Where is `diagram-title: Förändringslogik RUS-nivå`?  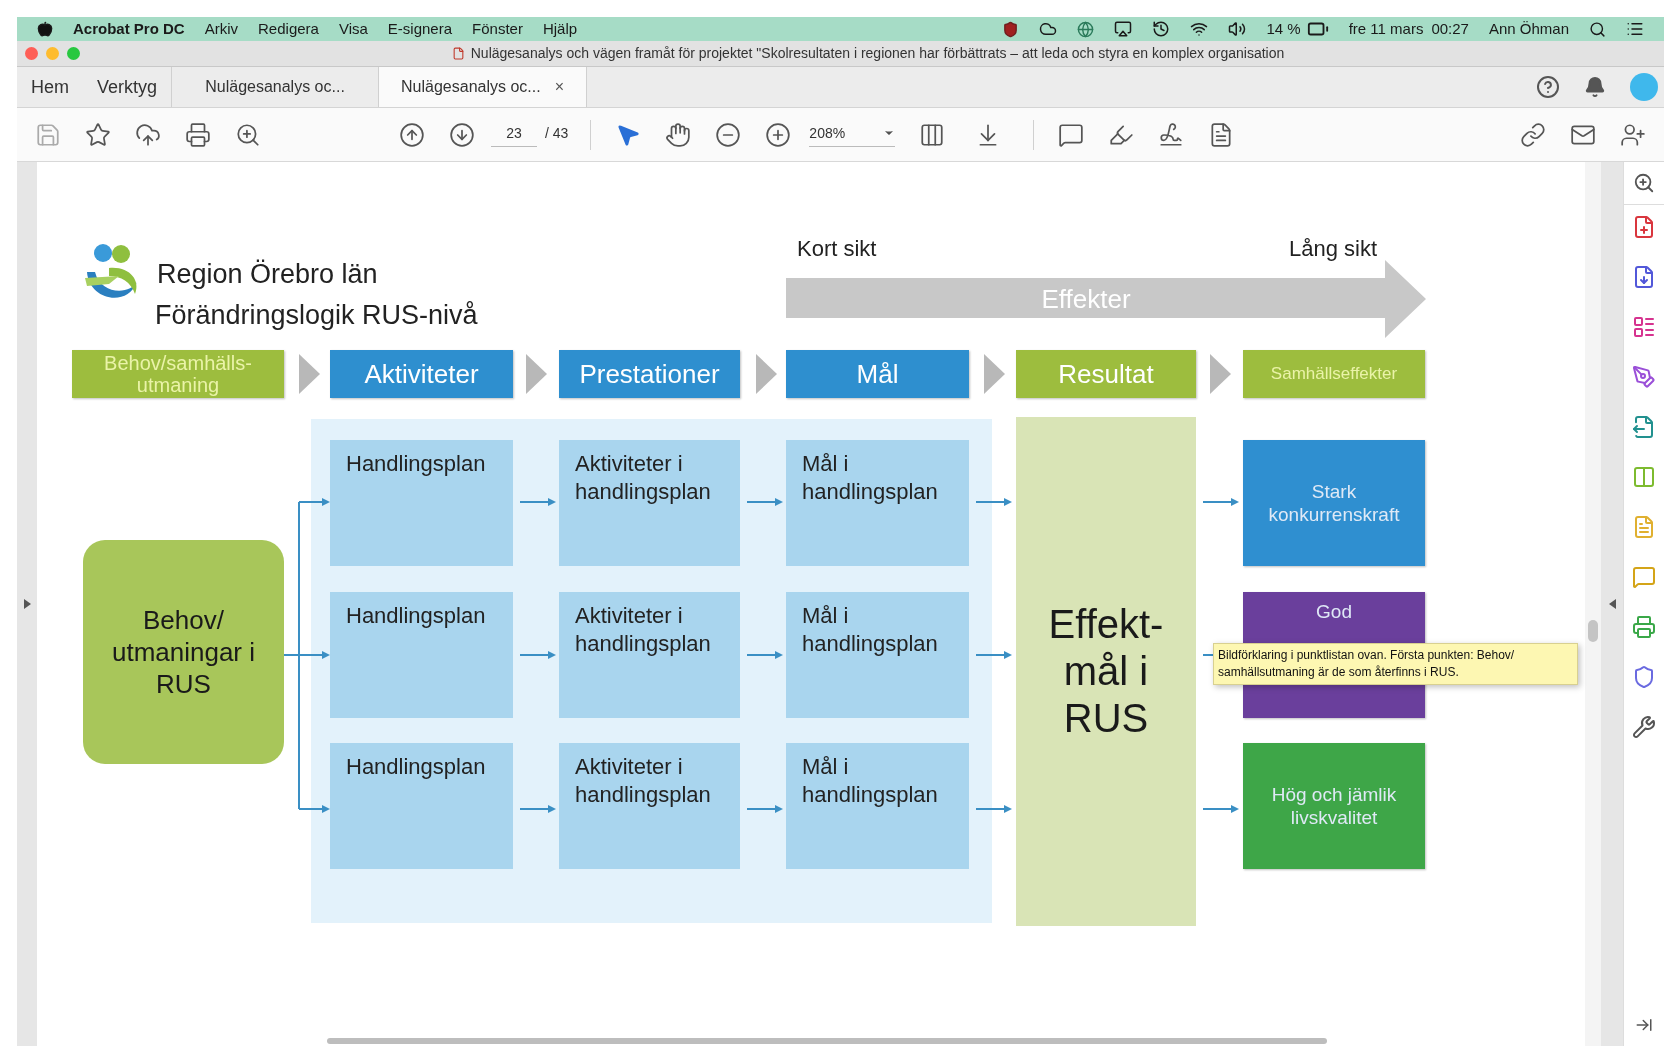 diagram-title: Förändringslogik RUS-nivå is located at coordinates (316, 315).